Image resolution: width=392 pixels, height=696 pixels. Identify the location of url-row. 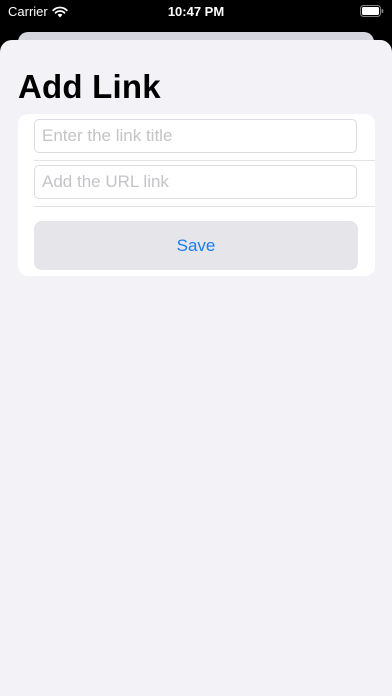
(204, 183).